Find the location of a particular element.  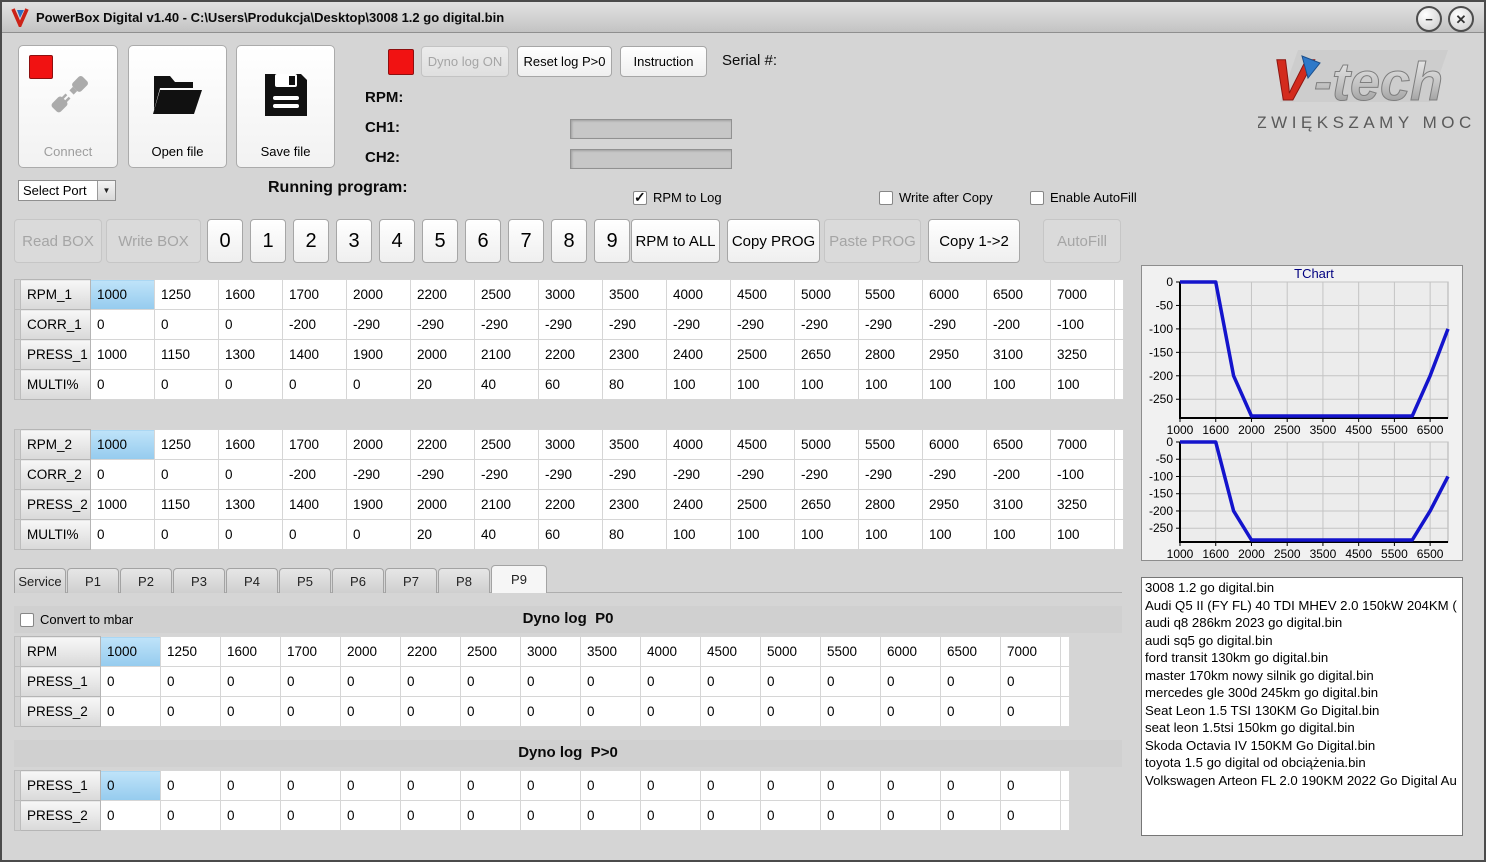

grid-cell: 1250 is located at coordinates (186, 294).